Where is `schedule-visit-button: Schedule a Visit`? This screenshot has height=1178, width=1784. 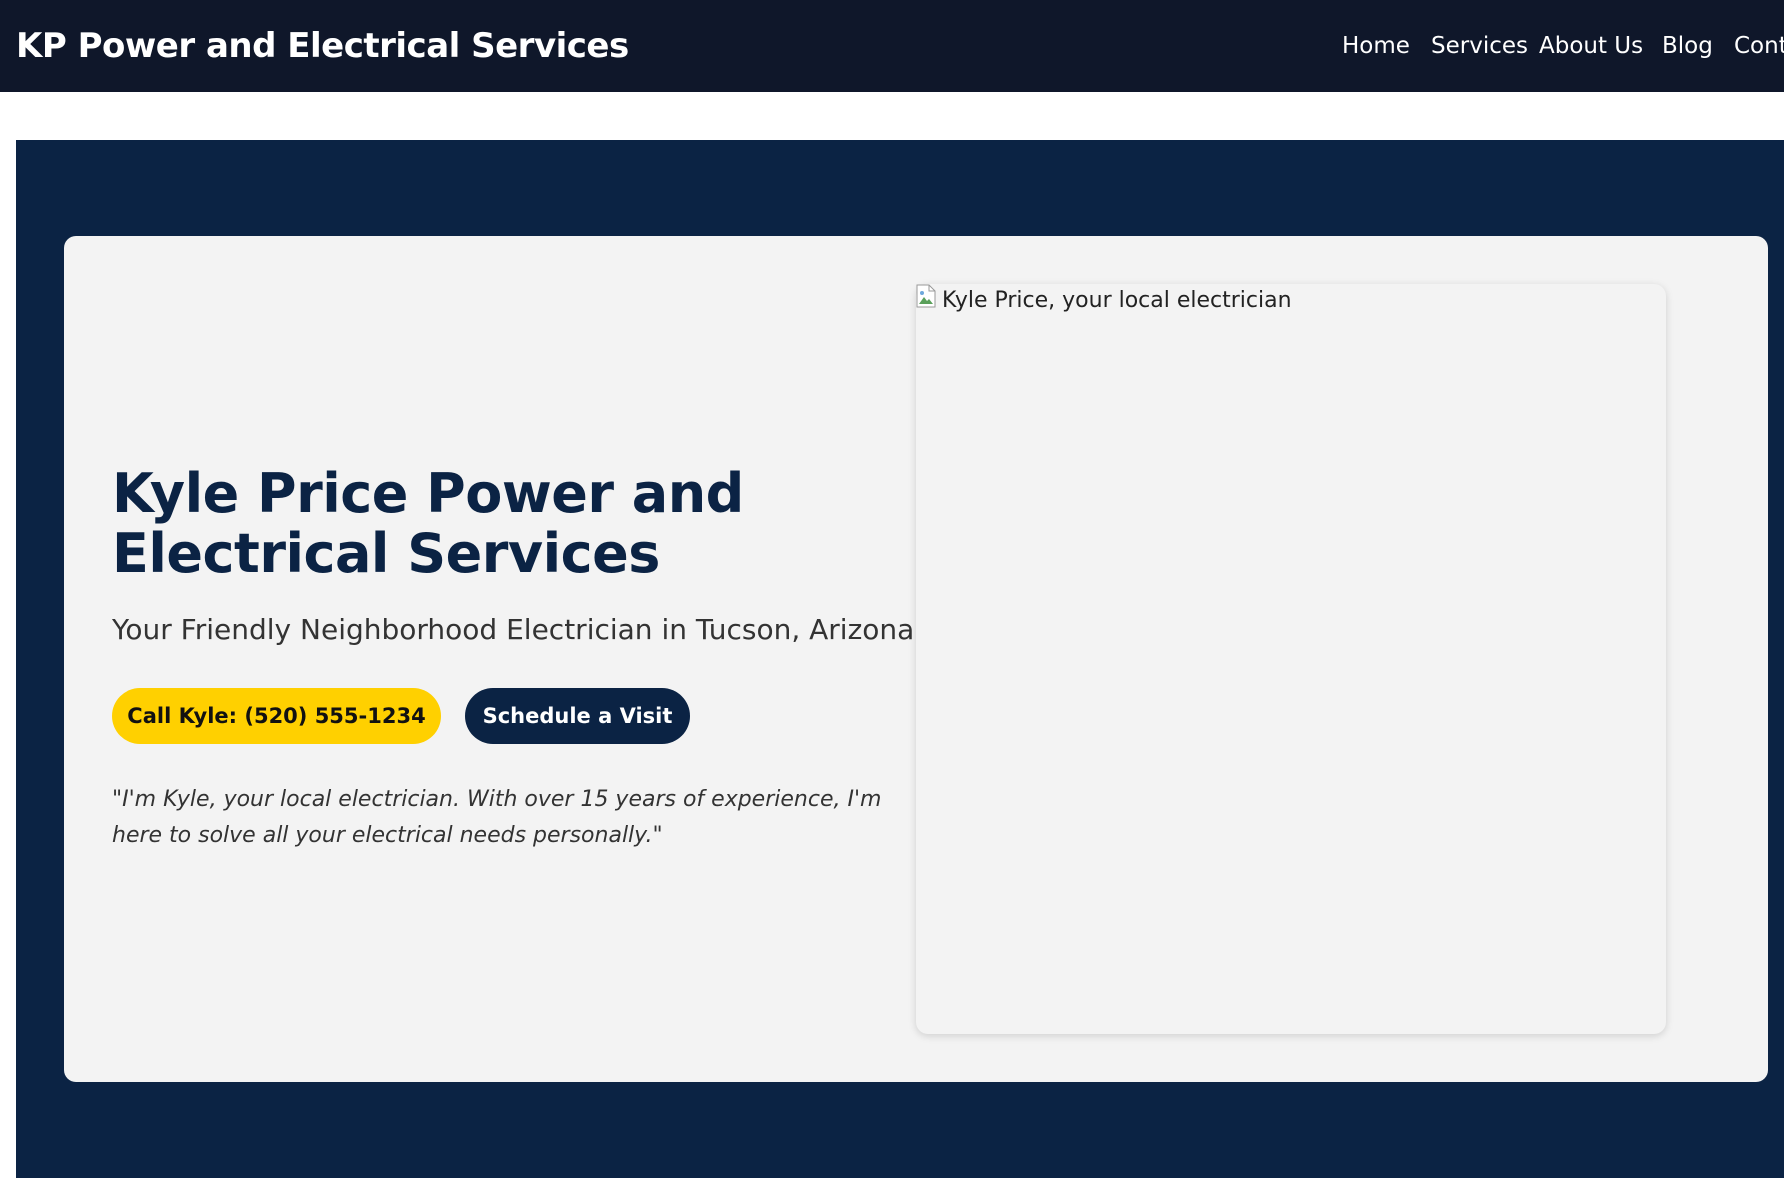 schedule-visit-button: Schedule a Visit is located at coordinates (577, 716).